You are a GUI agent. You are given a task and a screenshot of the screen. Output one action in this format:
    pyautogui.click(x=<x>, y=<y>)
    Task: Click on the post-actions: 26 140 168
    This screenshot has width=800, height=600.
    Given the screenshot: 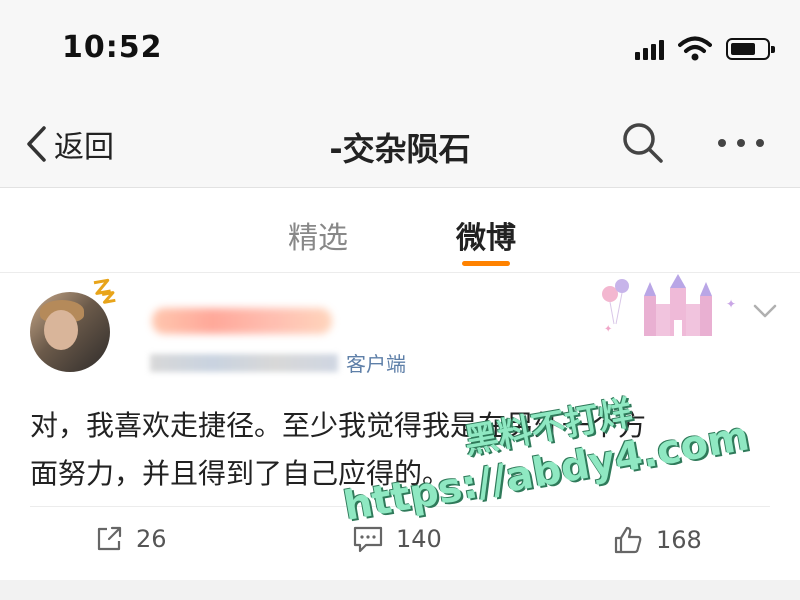 What is the action you would take?
    pyautogui.click(x=400, y=544)
    